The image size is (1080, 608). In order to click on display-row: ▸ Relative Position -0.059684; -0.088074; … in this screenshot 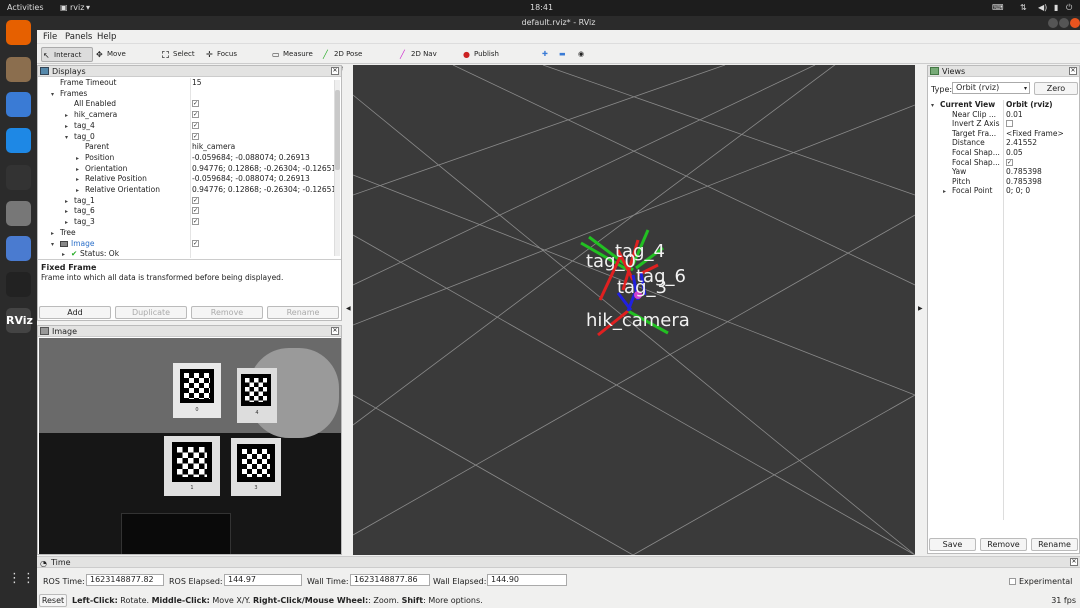, I will do `click(186, 179)`.